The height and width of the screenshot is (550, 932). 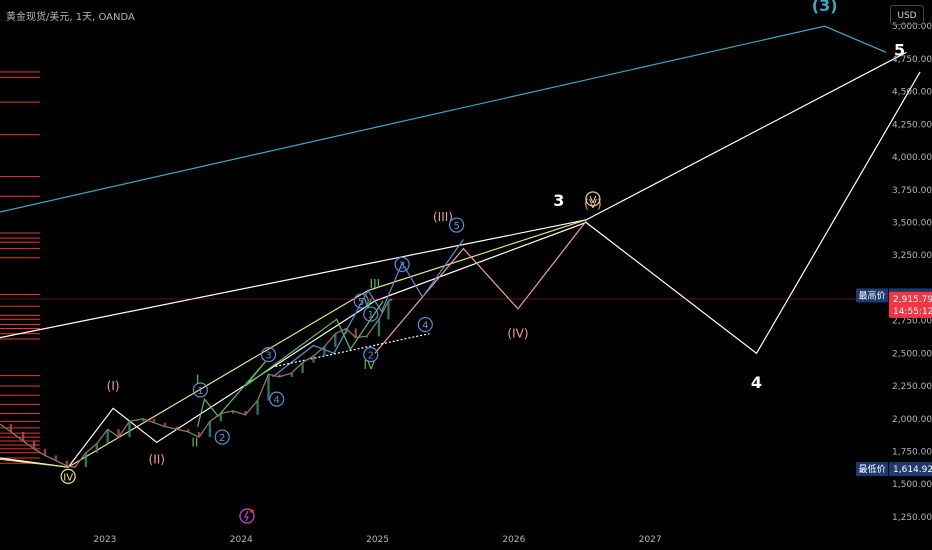 I want to click on alert-icon, so click(x=247, y=516).